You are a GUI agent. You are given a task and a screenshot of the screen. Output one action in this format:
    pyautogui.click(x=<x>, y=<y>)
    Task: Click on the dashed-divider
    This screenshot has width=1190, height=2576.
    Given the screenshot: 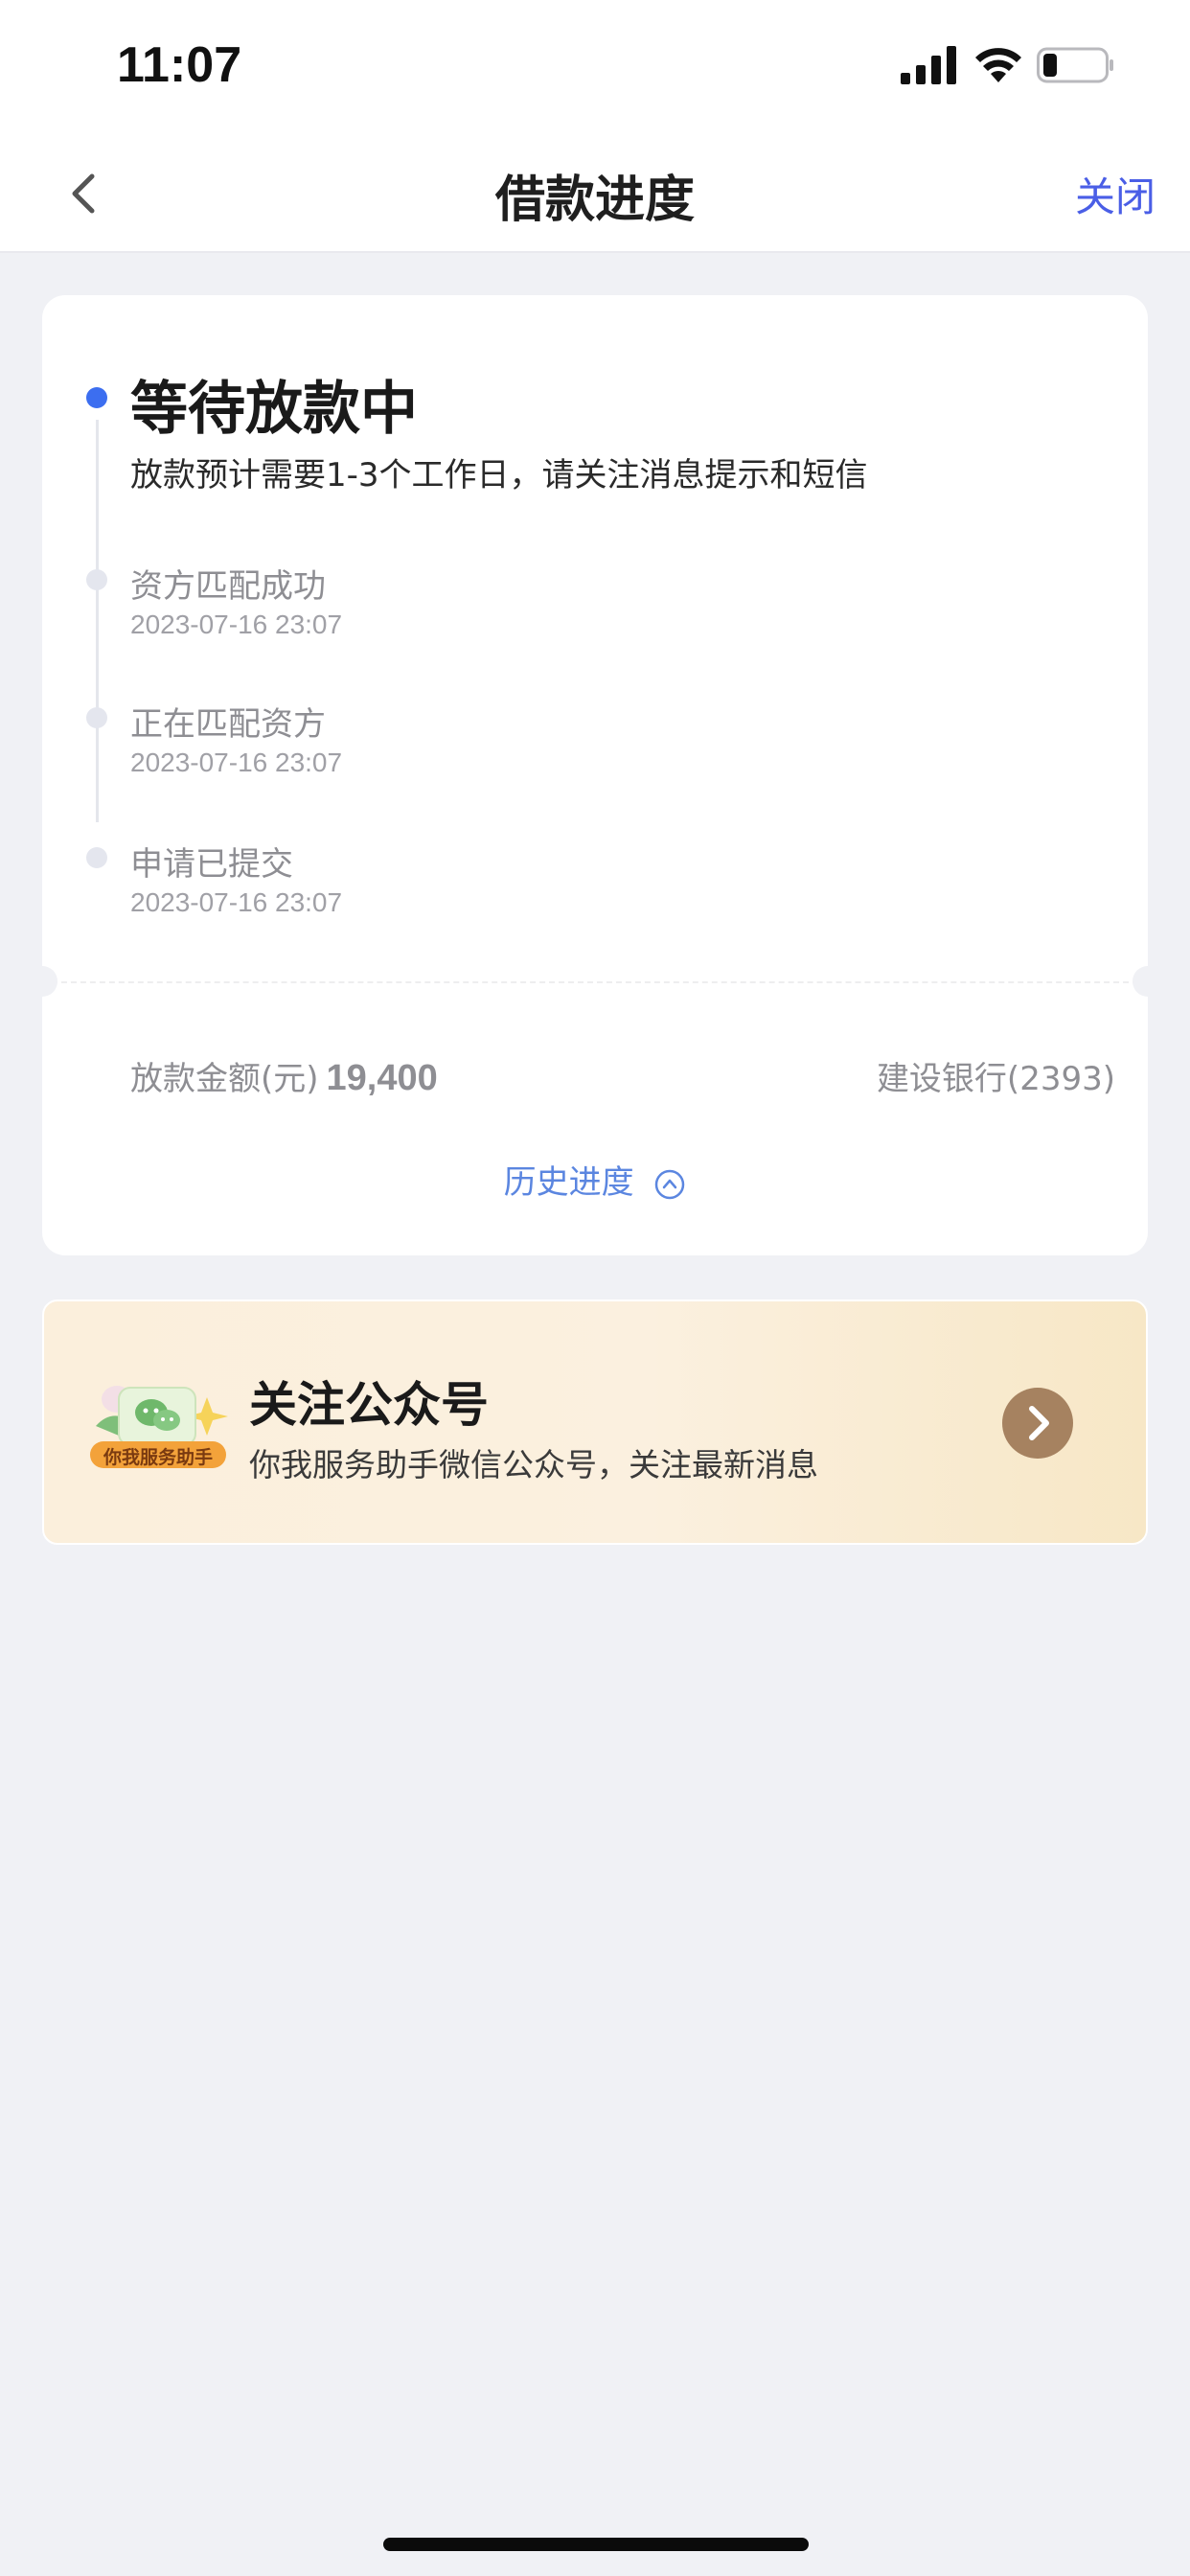 What is the action you would take?
    pyautogui.click(x=595, y=982)
    